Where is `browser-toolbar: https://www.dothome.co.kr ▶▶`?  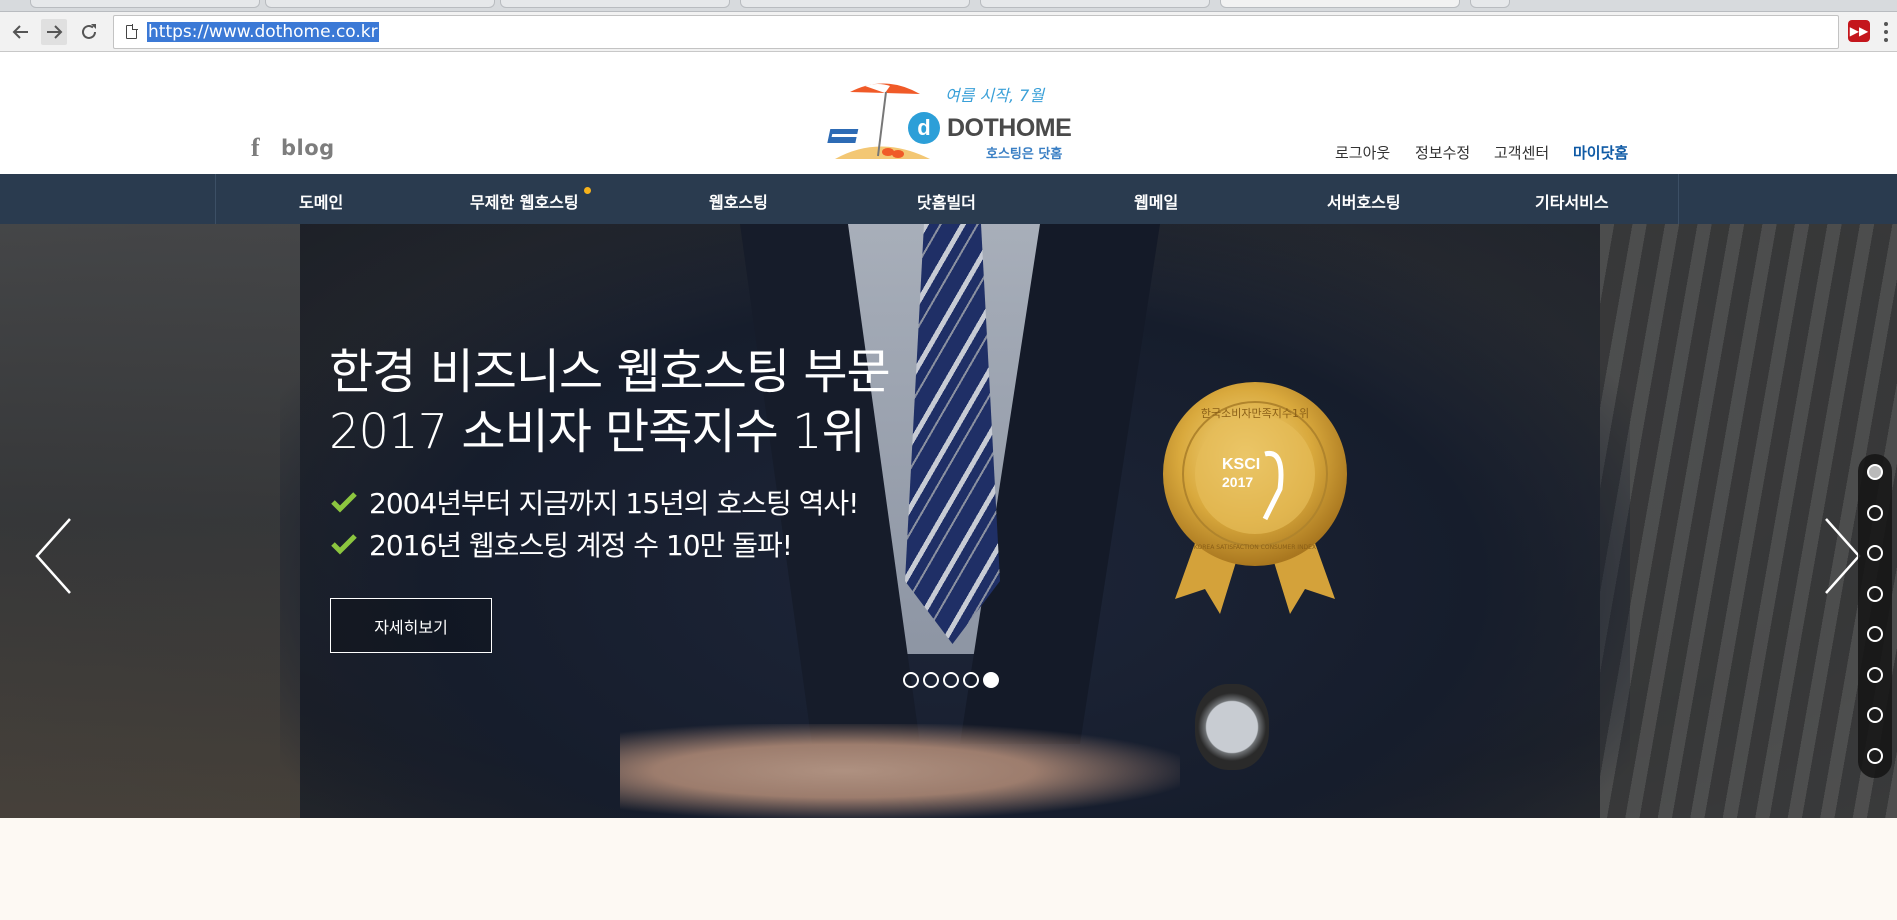 browser-toolbar: https://www.dothome.co.kr ▶▶ is located at coordinates (948, 32).